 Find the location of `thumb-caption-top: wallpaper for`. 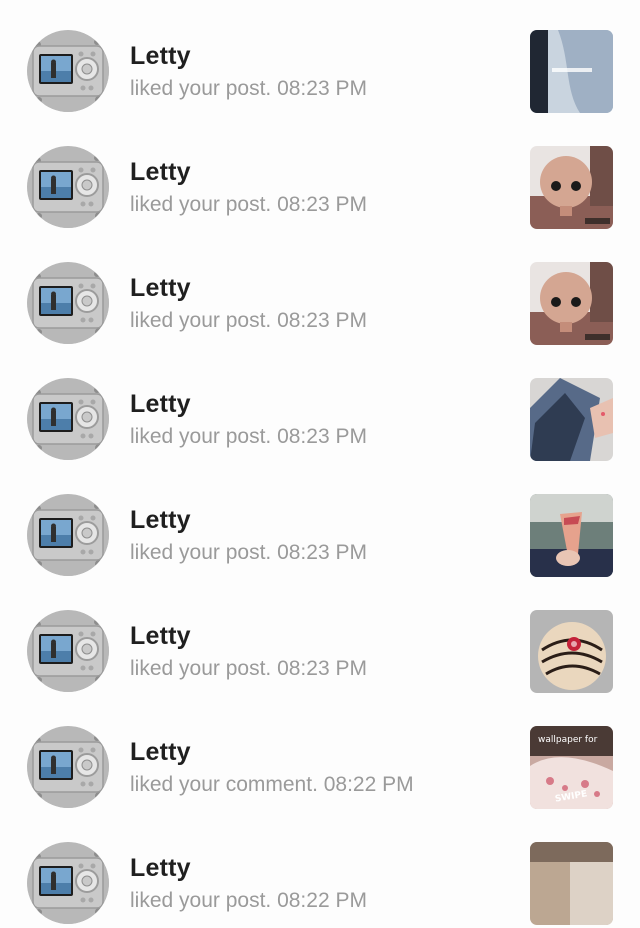

thumb-caption-top: wallpaper for is located at coordinates (568, 740).